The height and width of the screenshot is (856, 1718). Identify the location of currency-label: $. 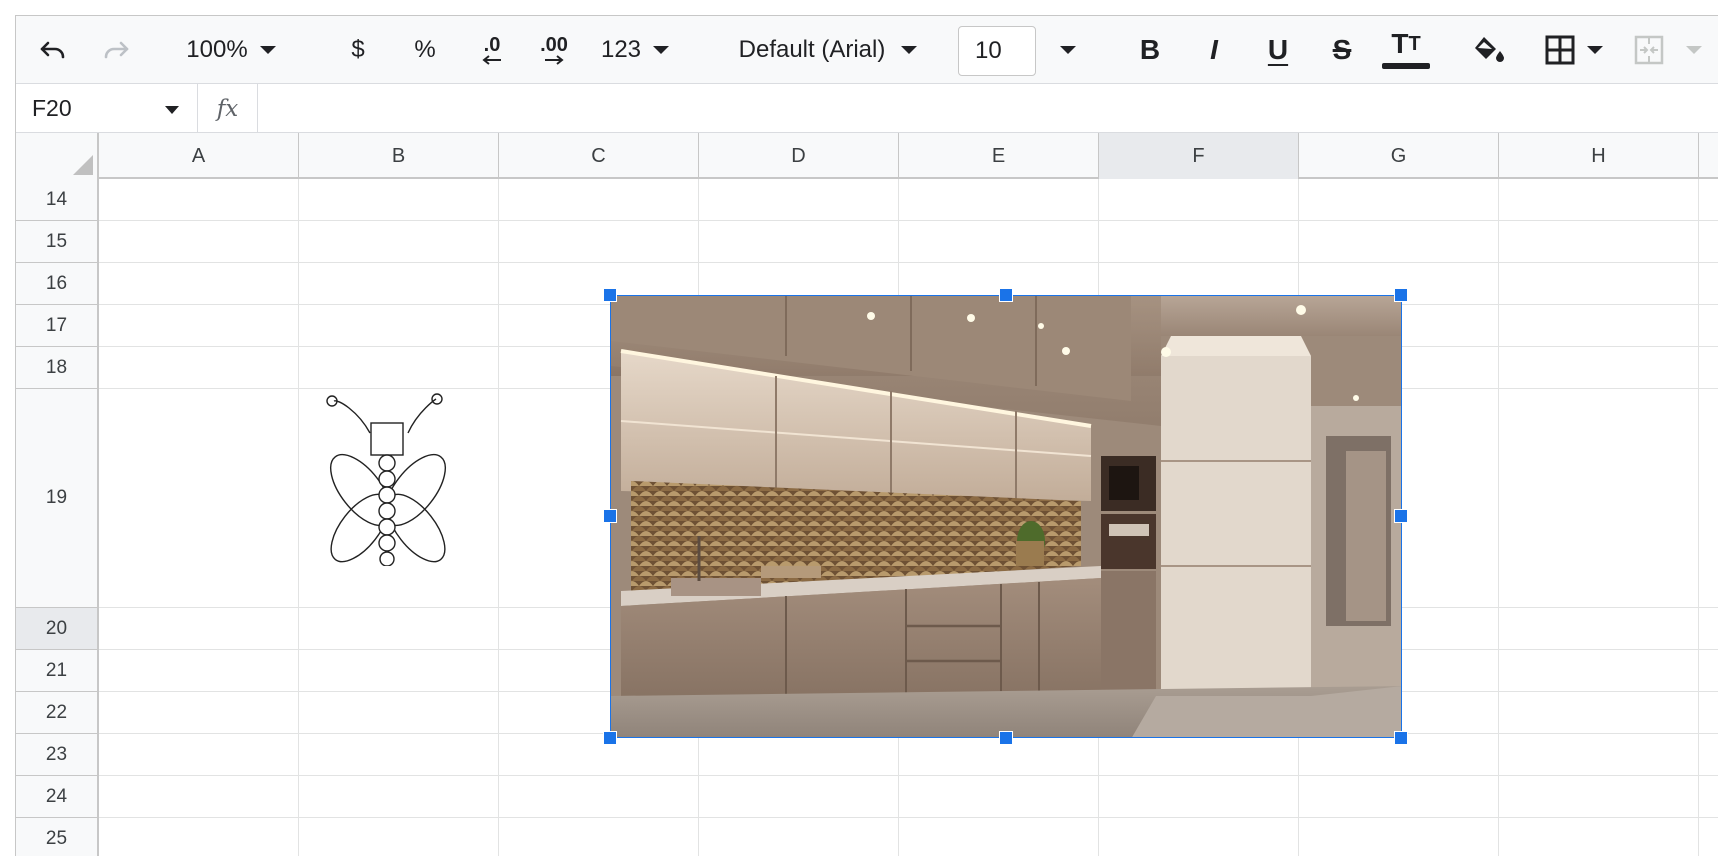
(358, 49).